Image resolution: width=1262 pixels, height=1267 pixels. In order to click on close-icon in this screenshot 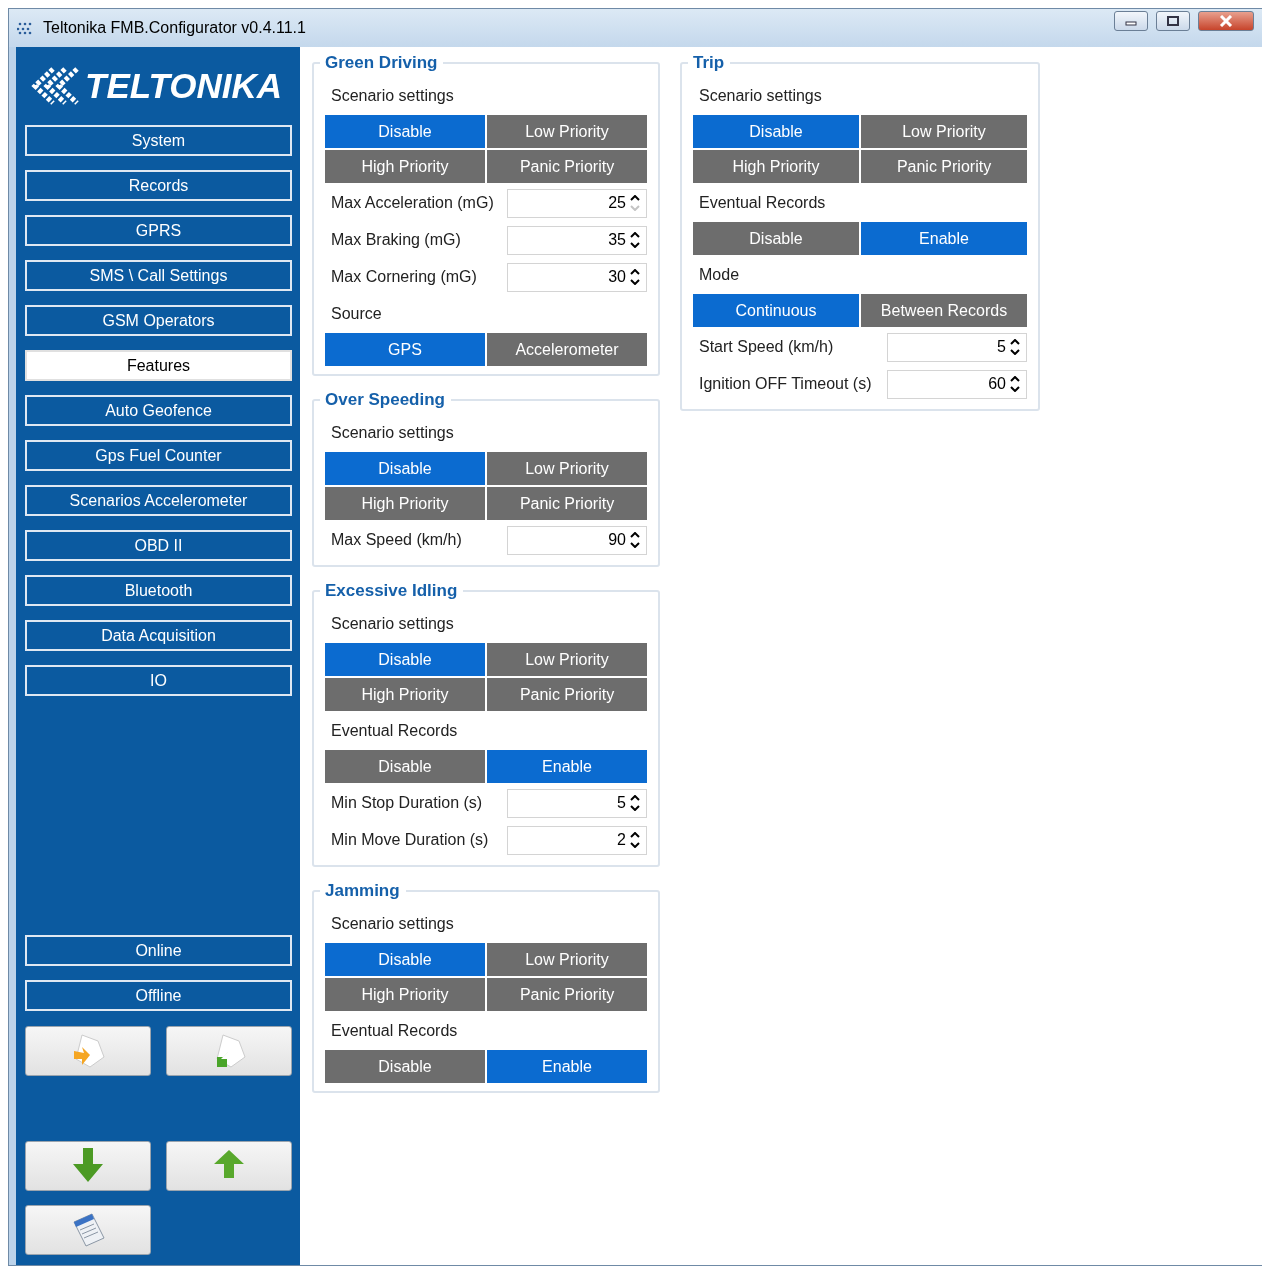, I will do `click(1226, 21)`.